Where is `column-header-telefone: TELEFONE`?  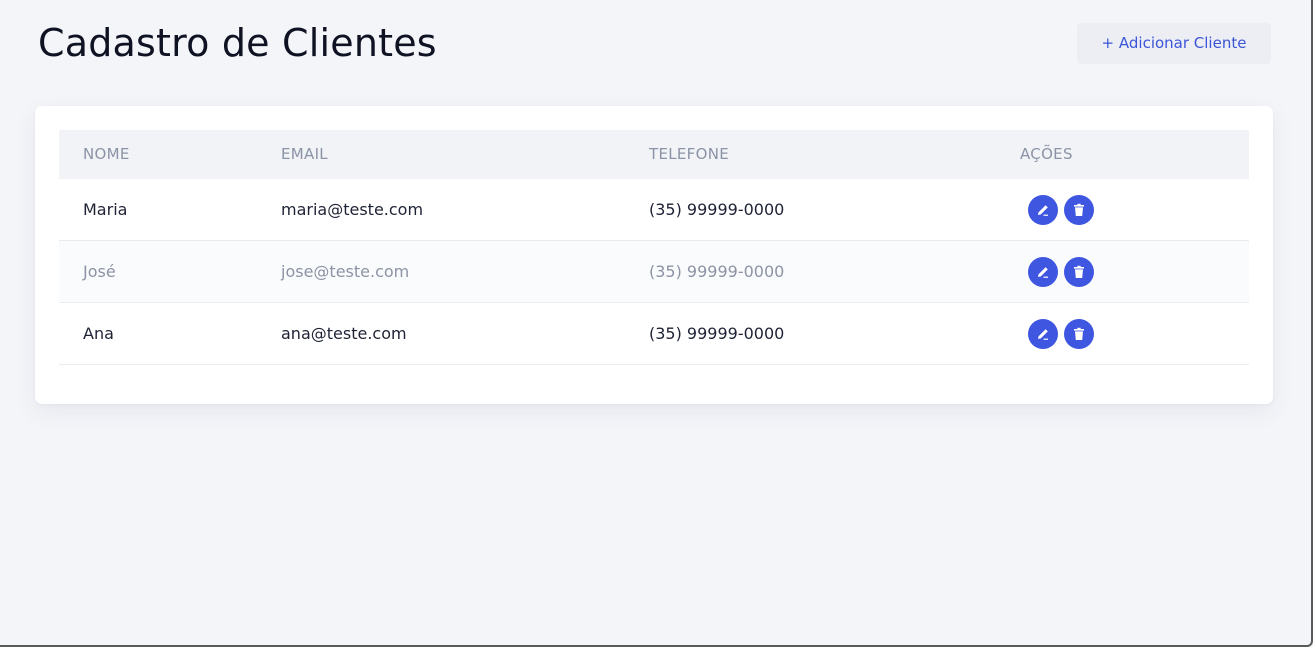
column-header-telefone: TELEFONE is located at coordinates (689, 154).